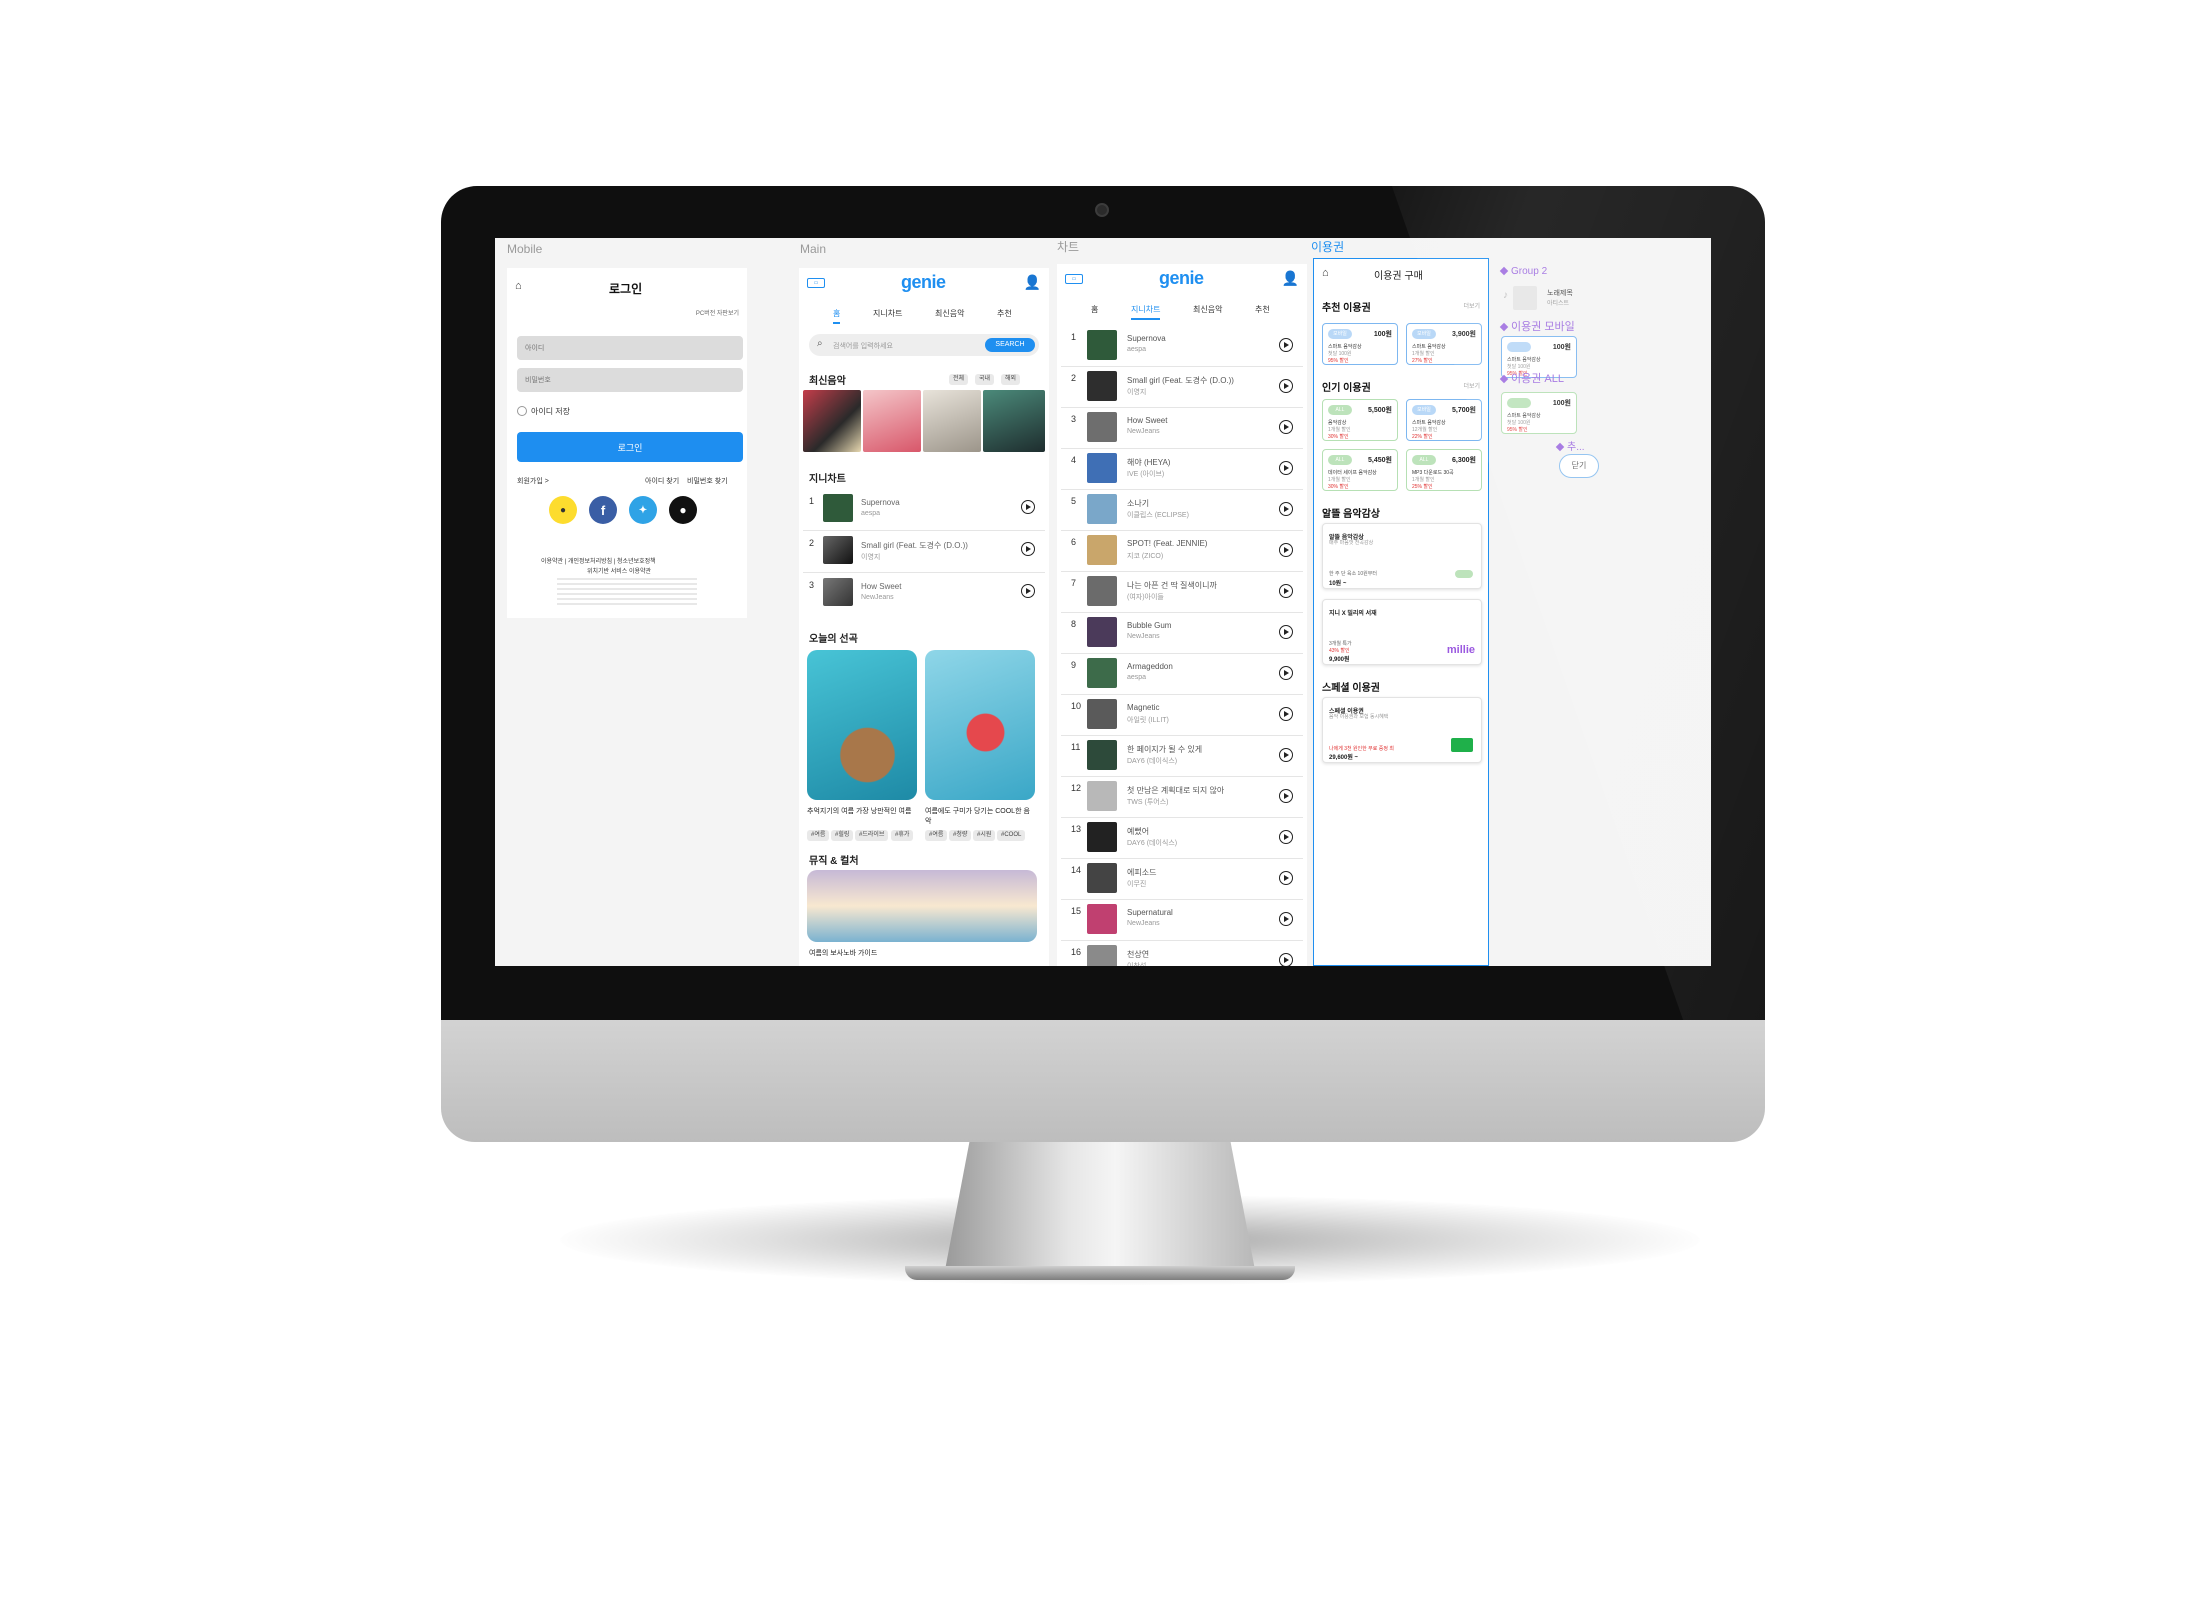 This screenshot has height=1600, width=2200. Describe the element at coordinates (1402, 556) in the screenshot. I see `smart-pass-box: 알뜰 음악감상 매주 마음껏 전곡감상 한 주 단 육소 10원부터 10원 ~` at that location.